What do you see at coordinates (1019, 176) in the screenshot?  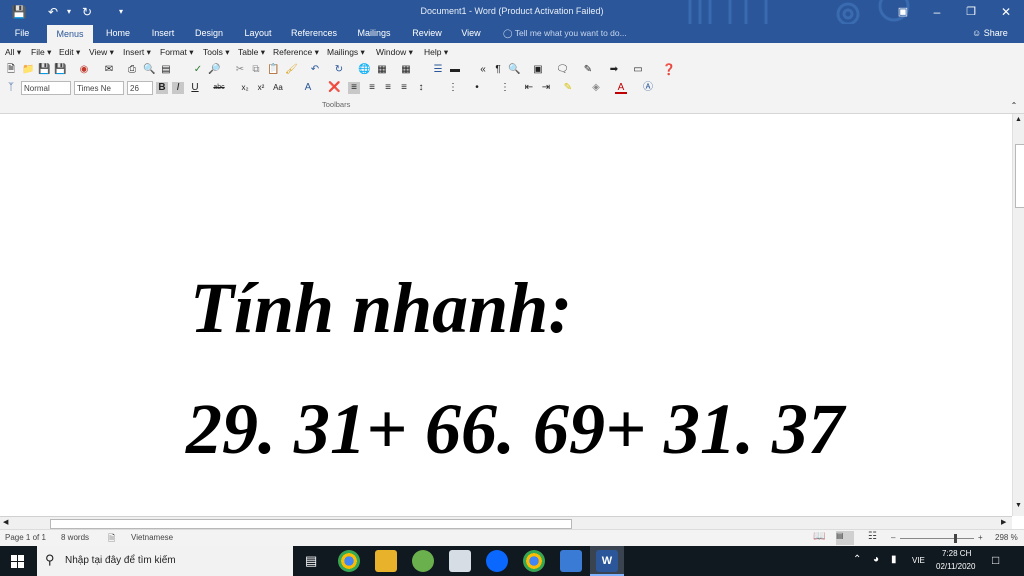 I see `vertical-scroll-thumb` at bounding box center [1019, 176].